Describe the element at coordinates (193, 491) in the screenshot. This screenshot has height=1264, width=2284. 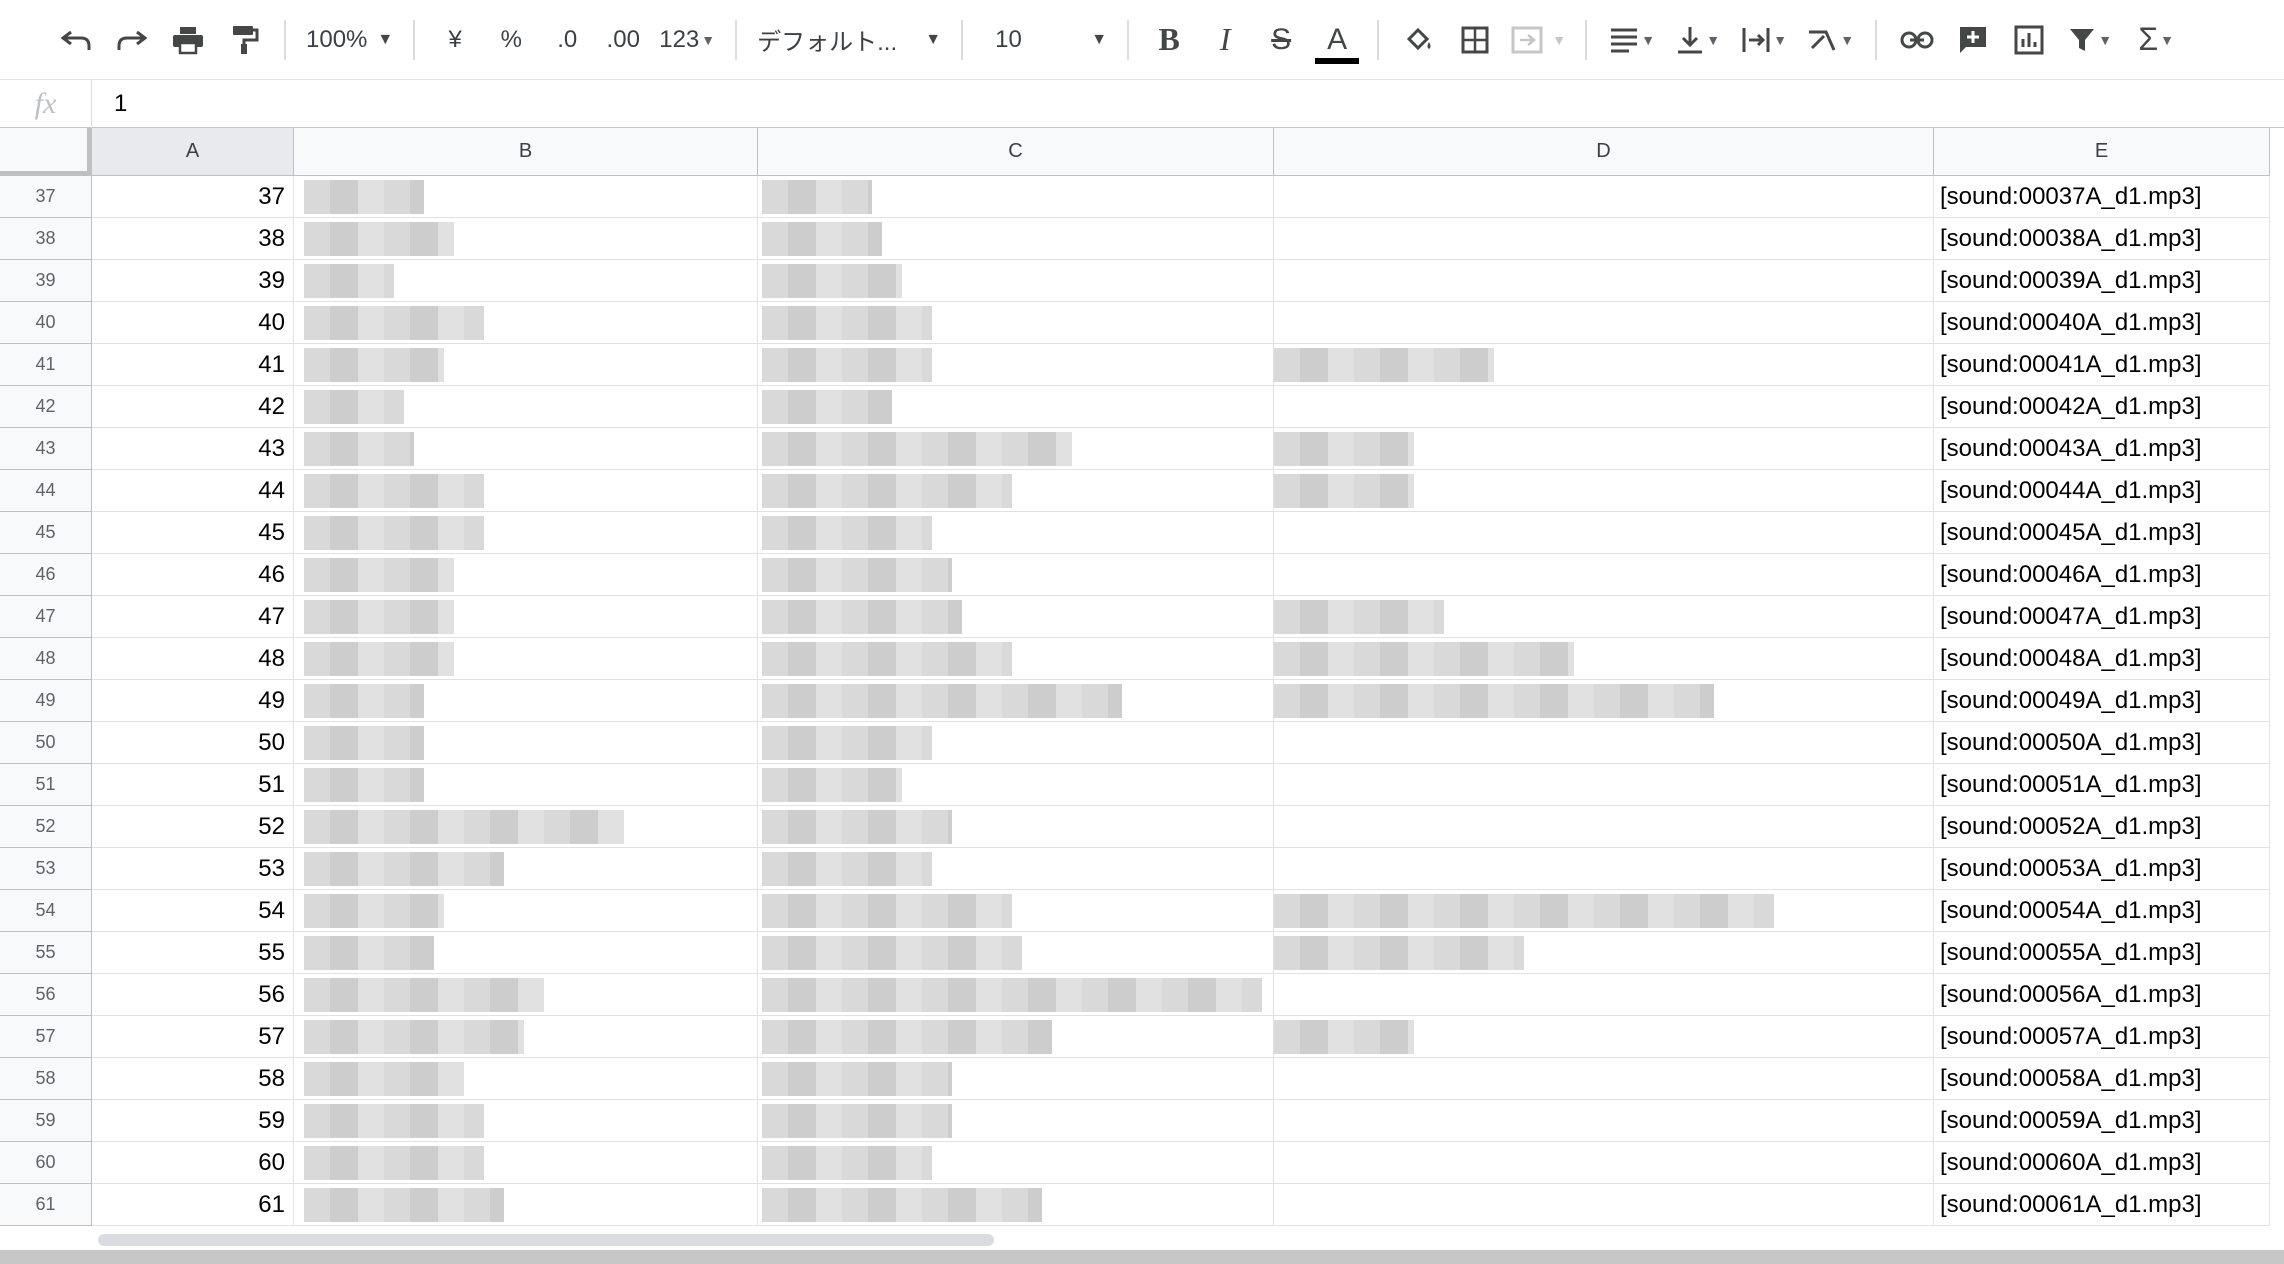
I see `cell-a: 44` at that location.